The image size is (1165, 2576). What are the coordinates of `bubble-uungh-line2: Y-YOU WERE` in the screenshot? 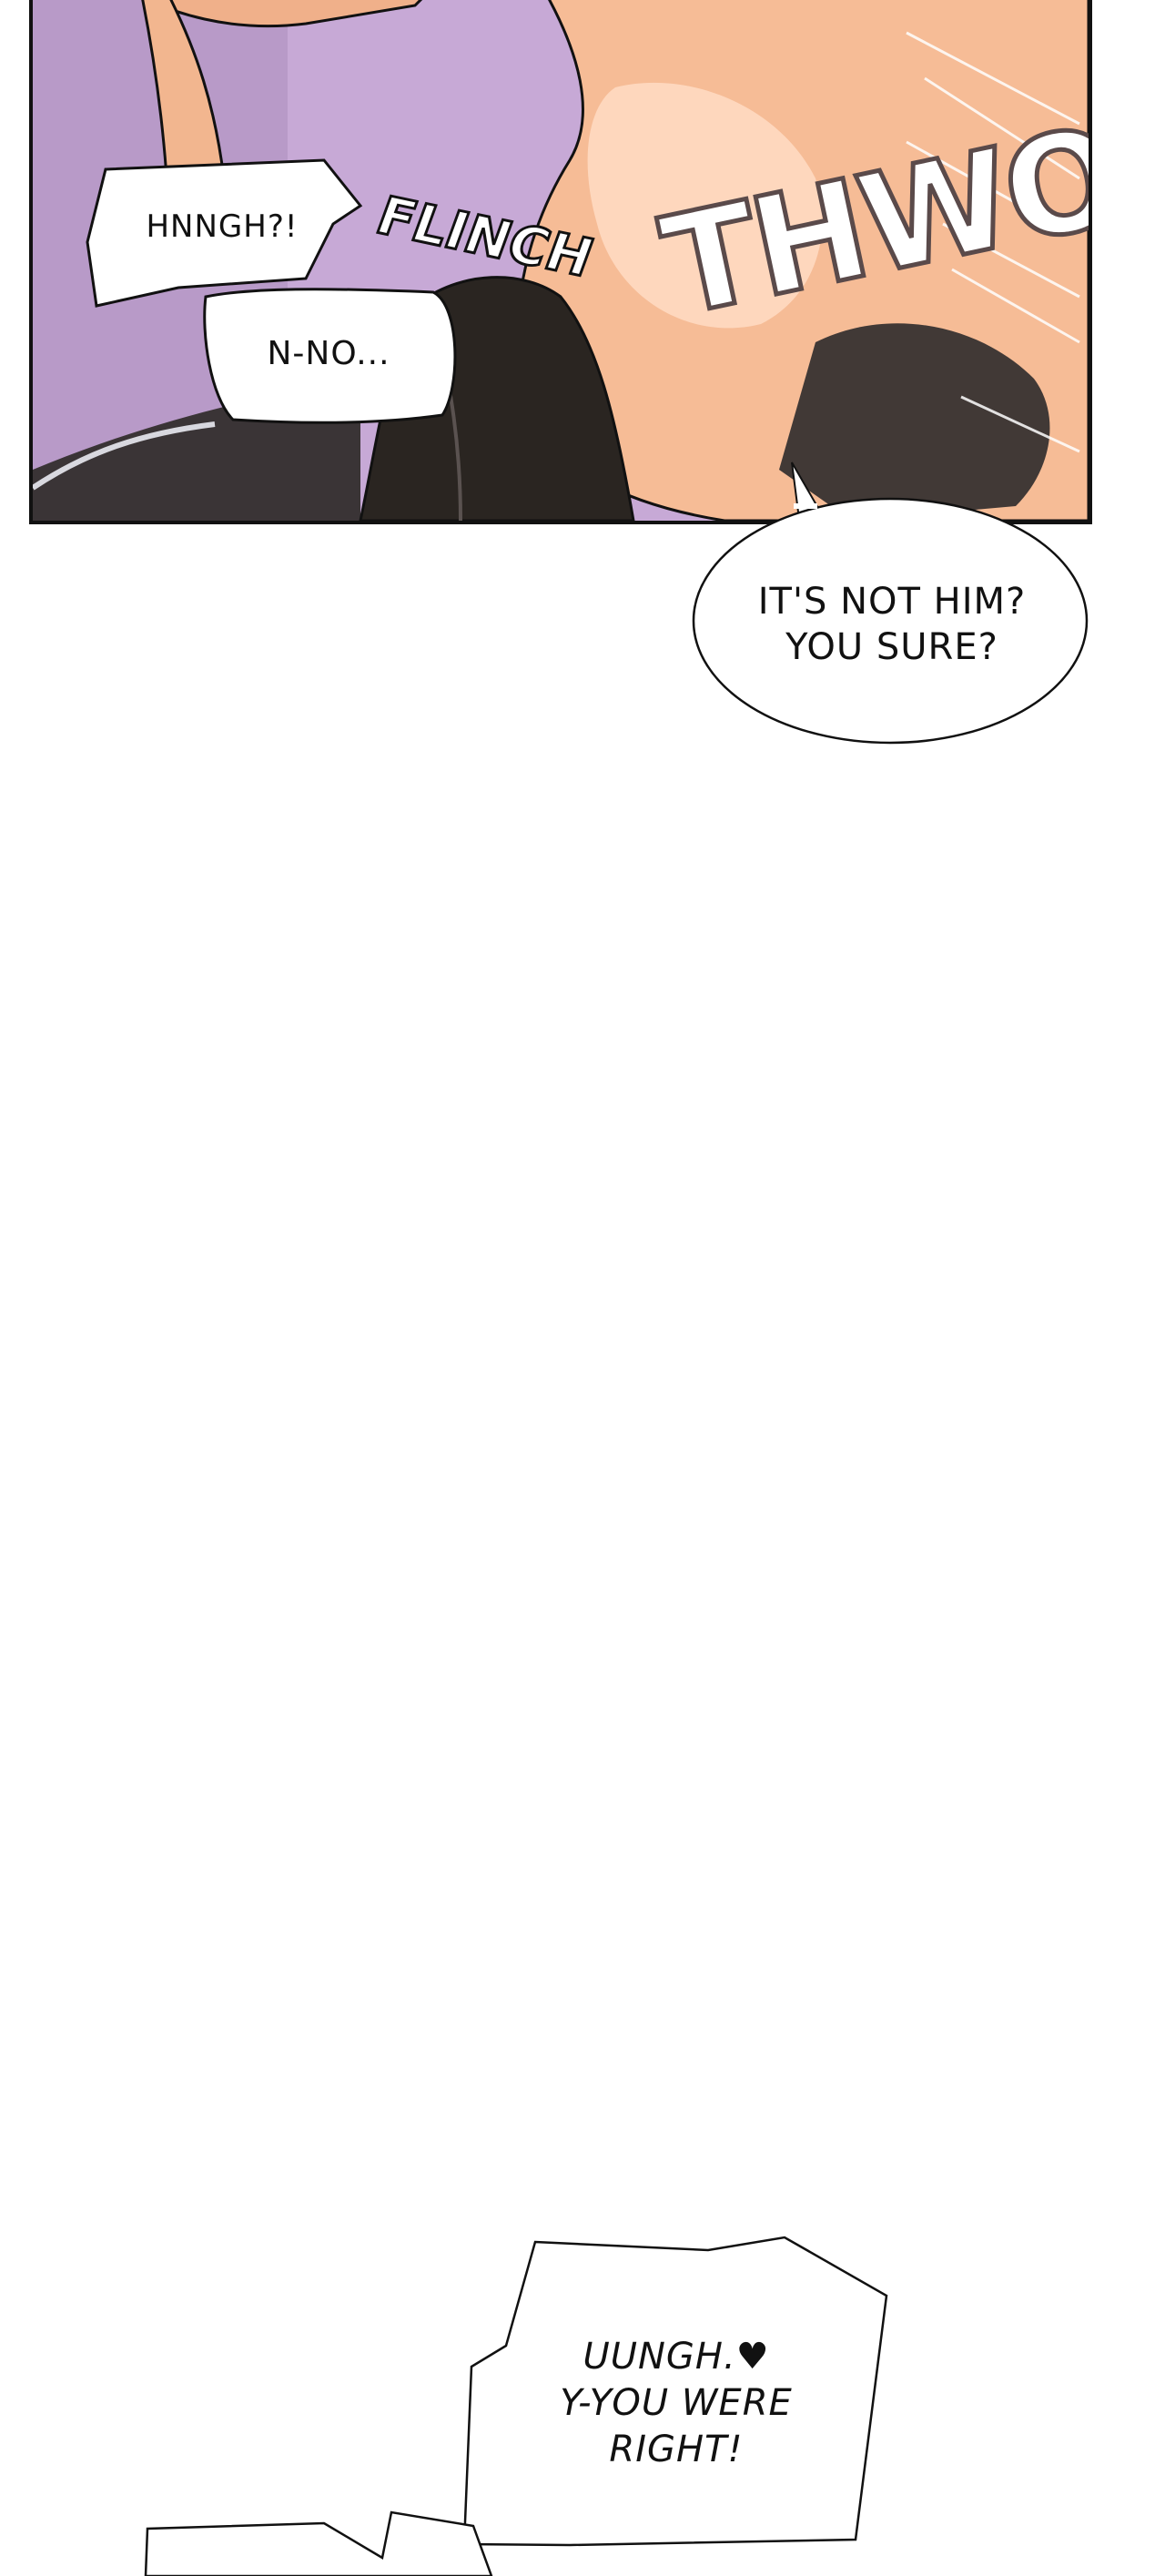 It's located at (676, 2403).